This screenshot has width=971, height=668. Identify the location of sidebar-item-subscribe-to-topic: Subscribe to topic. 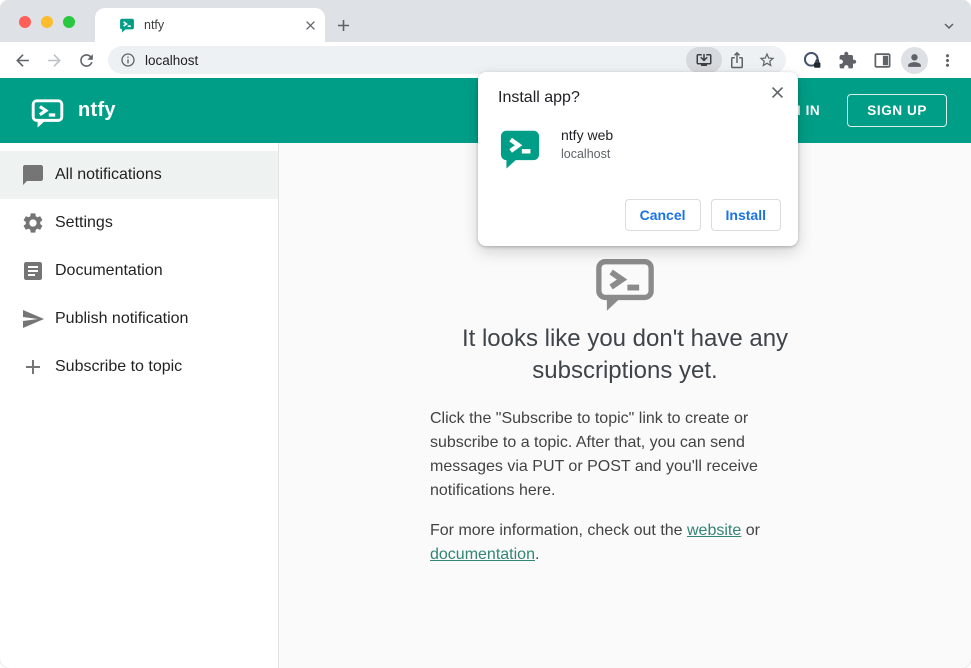
(139, 367).